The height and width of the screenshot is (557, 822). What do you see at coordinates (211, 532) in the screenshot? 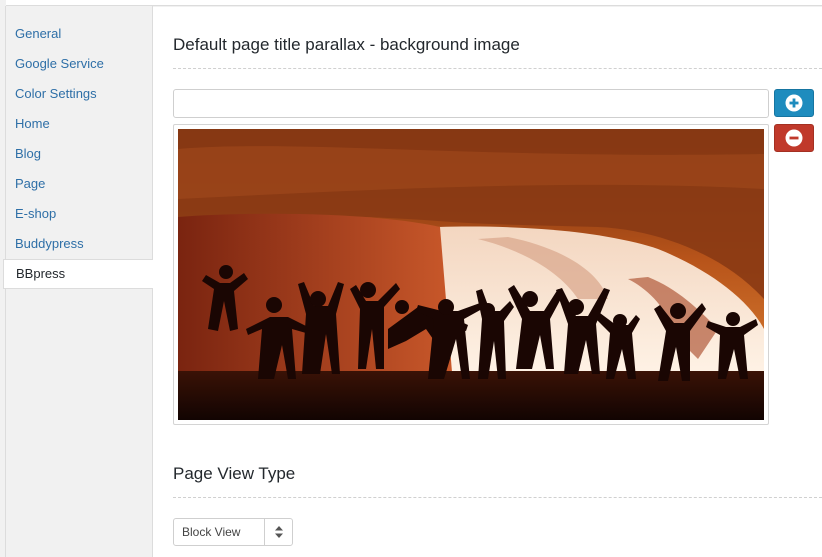
I see `select-value: Block View` at bounding box center [211, 532].